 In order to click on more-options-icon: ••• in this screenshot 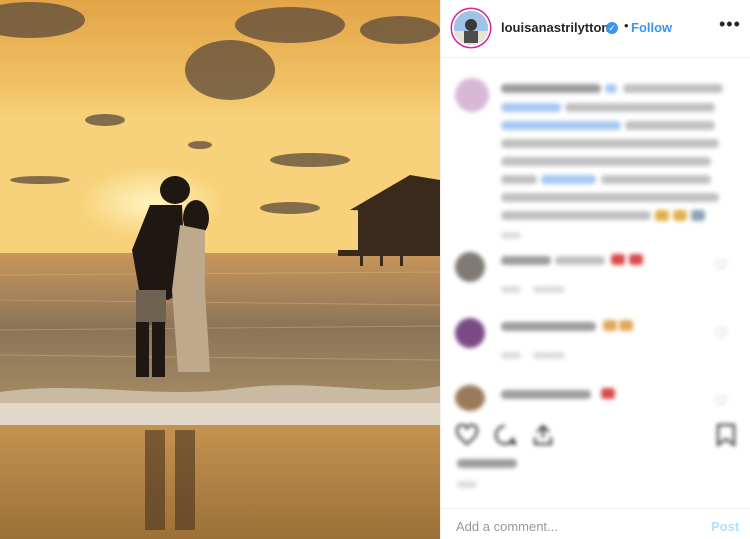, I will do `click(730, 24)`.